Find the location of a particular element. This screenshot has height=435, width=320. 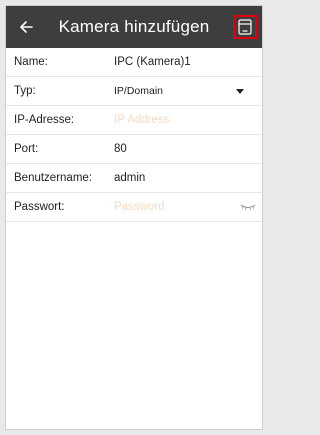

port-input: 80 is located at coordinates (120, 149).